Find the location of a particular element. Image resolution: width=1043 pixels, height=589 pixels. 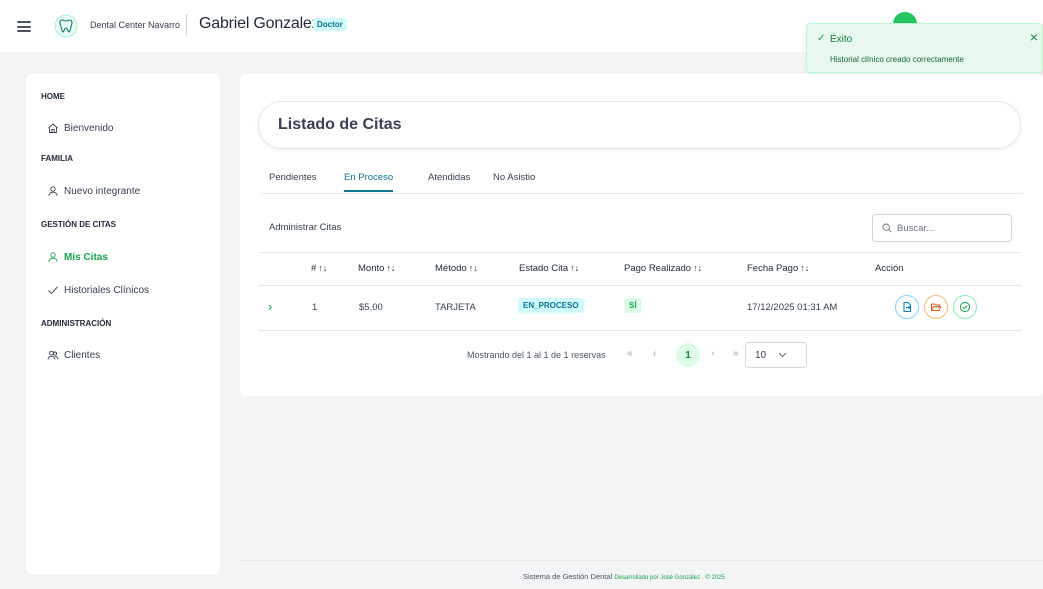

search-icon is located at coordinates (887, 228).